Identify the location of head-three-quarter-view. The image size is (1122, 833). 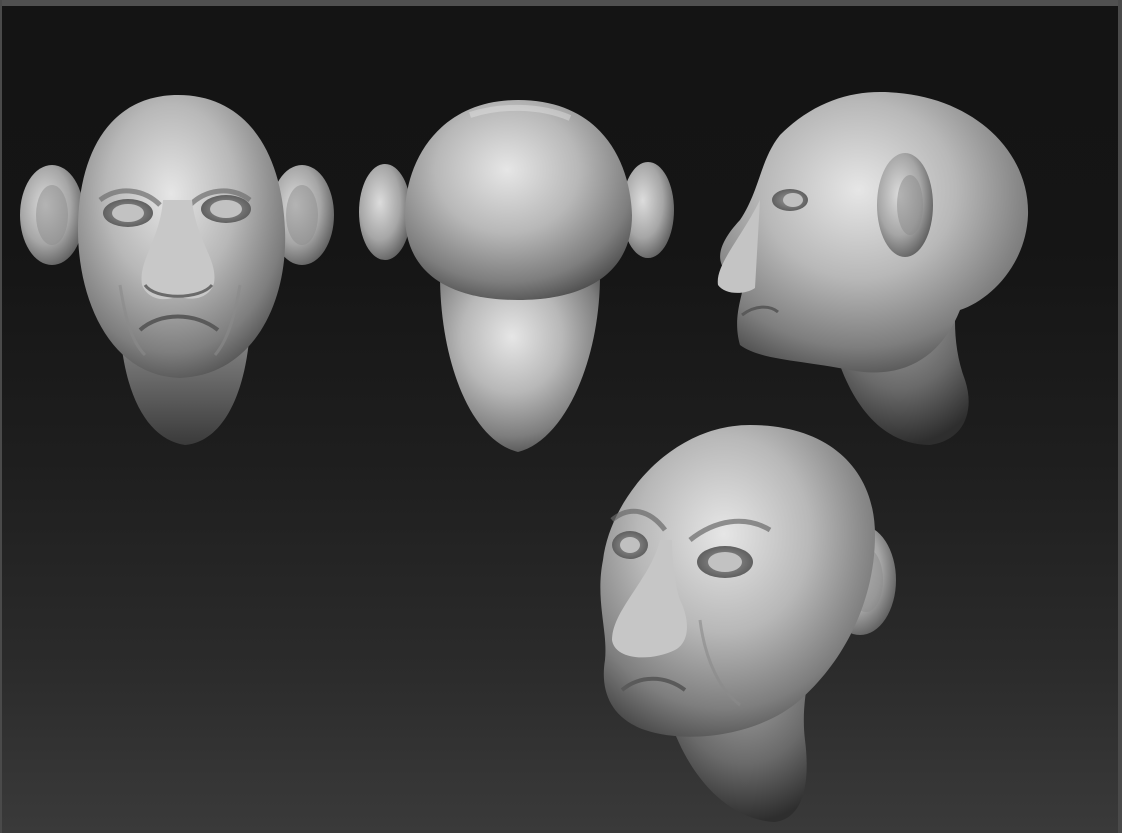
(748, 623).